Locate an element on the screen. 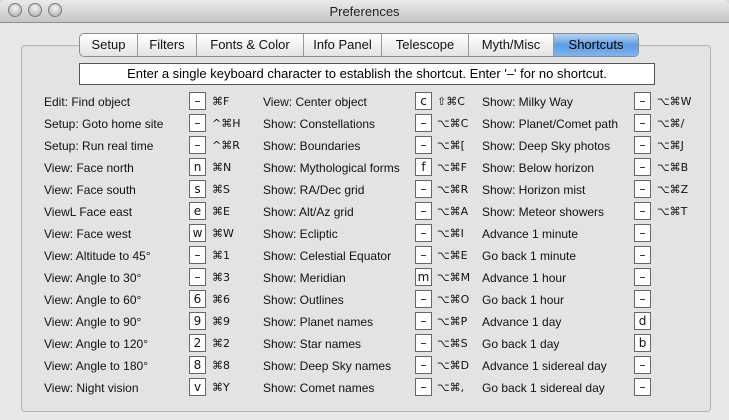 This screenshot has width=729, height=420. shortcut-key-field: m is located at coordinates (423, 277).